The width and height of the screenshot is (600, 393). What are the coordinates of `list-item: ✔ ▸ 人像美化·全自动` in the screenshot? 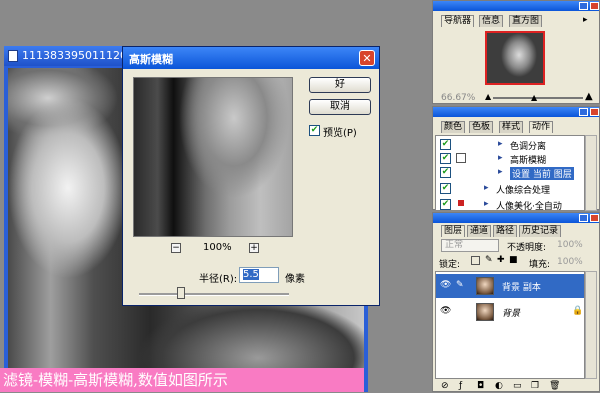 It's located at (510, 204).